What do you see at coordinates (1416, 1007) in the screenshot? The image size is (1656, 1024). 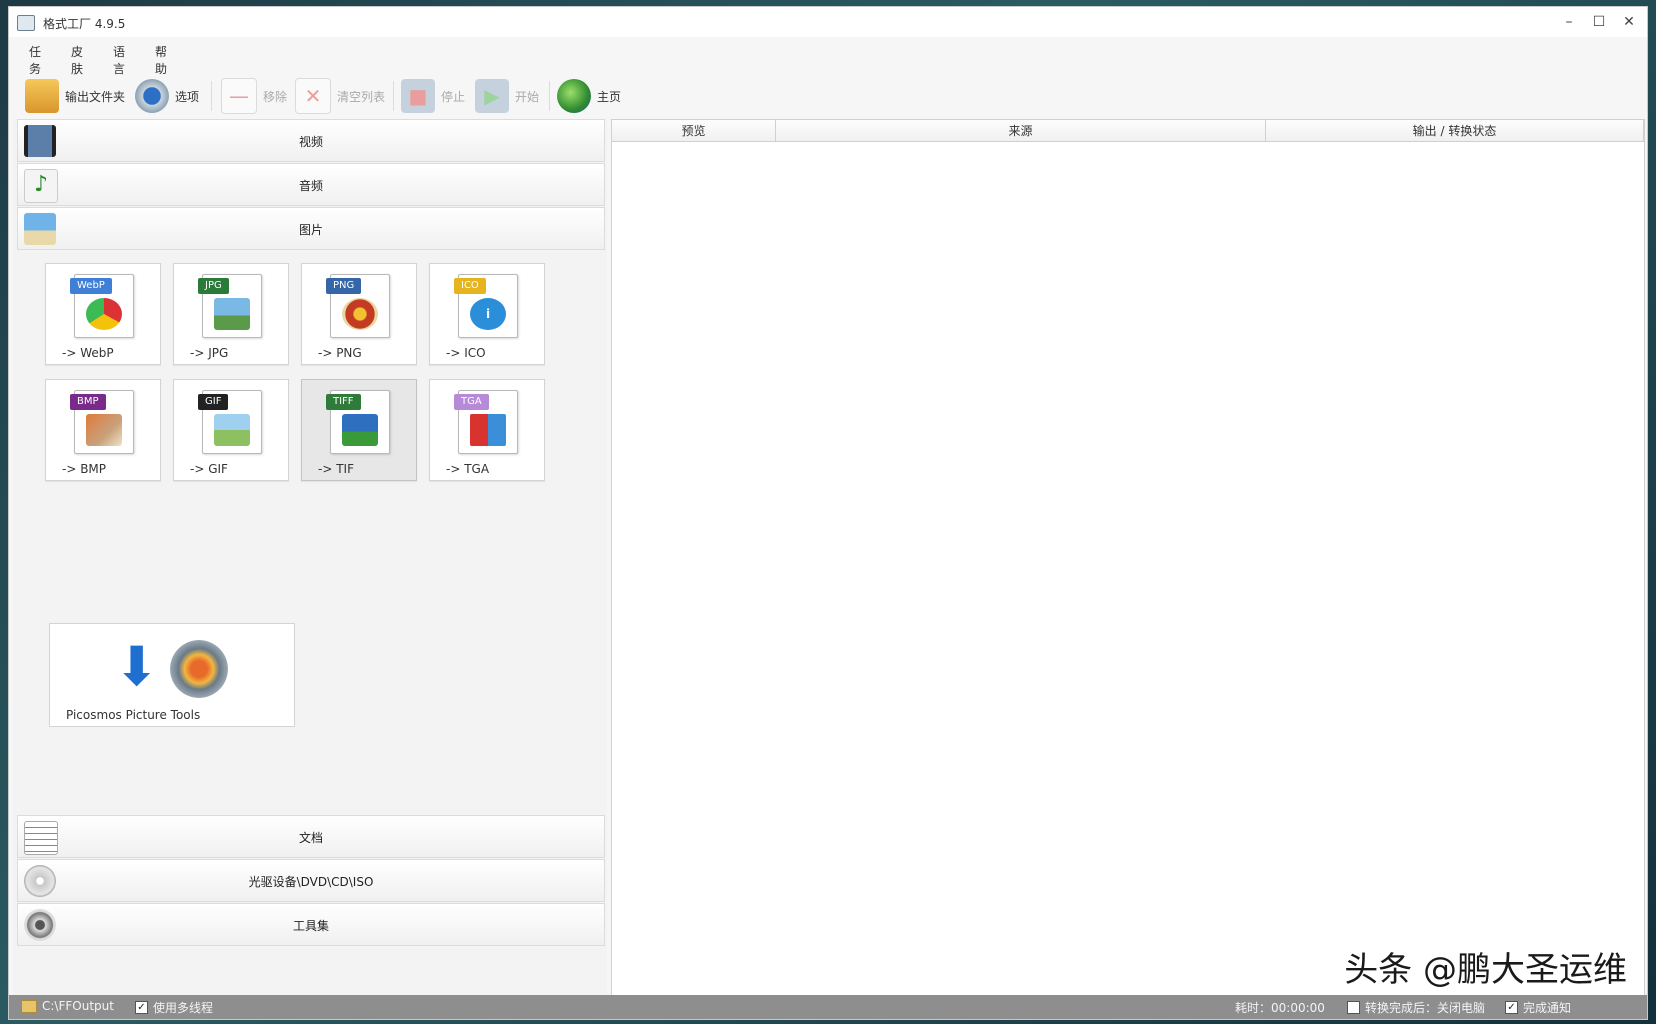 I see `after-convert-toggle: 转换完成后：关闭电脑` at bounding box center [1416, 1007].